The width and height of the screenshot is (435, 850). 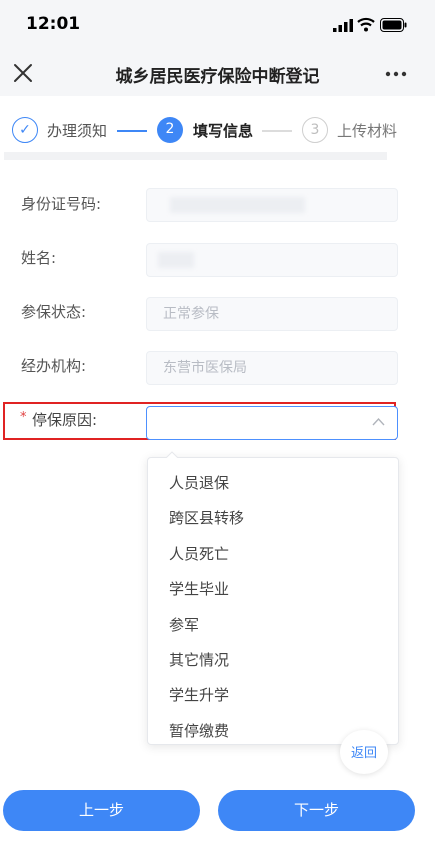 What do you see at coordinates (364, 752) in the screenshot?
I see `floating-back-button: 返回` at bounding box center [364, 752].